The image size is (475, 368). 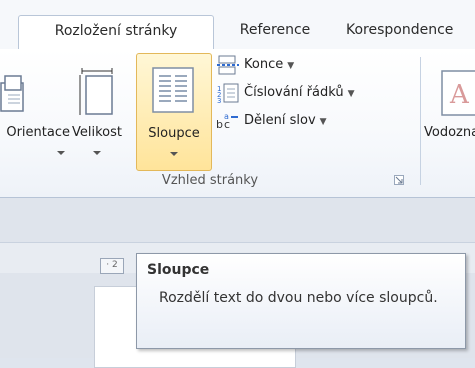 I want to click on line-numbers-label: Číslování řádků, so click(x=294, y=92).